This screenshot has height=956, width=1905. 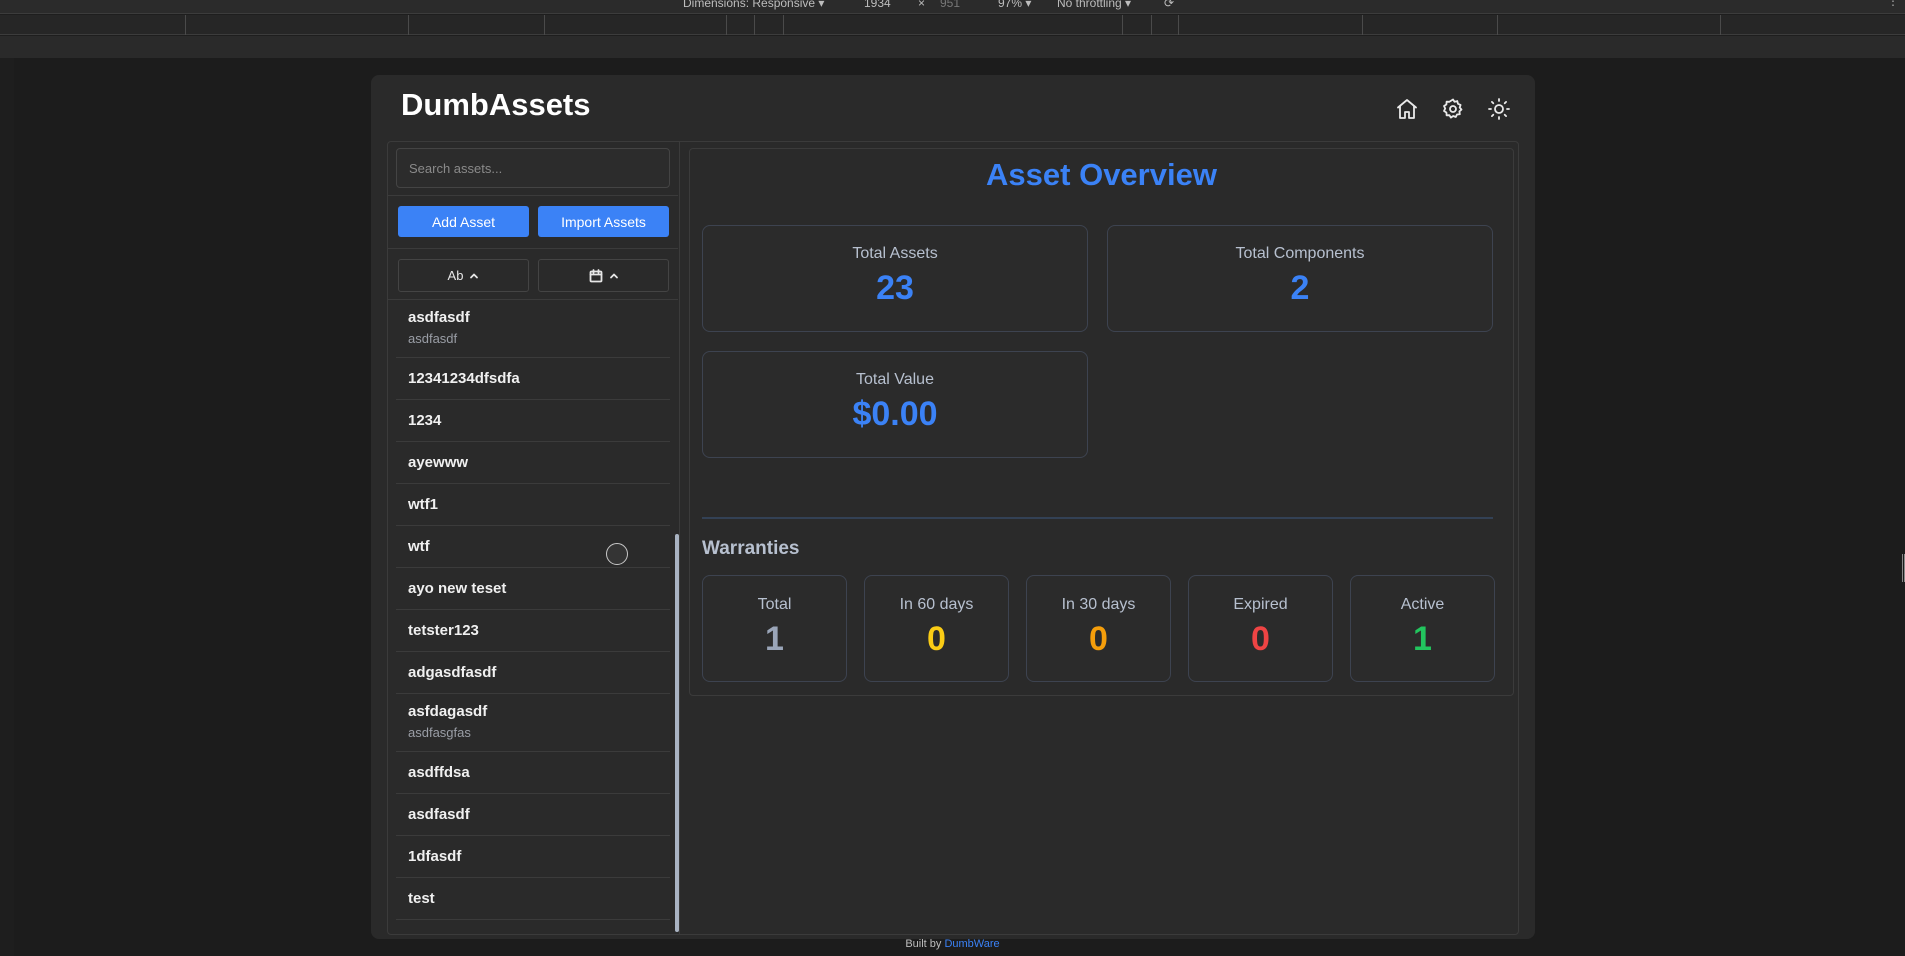 I want to click on card-label: Total Components, so click(x=1300, y=253).